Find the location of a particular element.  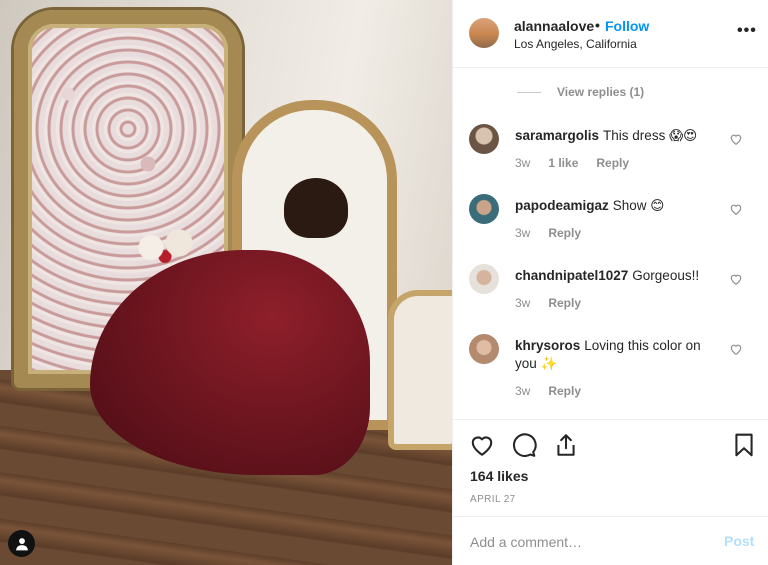

comment-body: saramargolis This dress 😱😍 is located at coordinates (615, 136).